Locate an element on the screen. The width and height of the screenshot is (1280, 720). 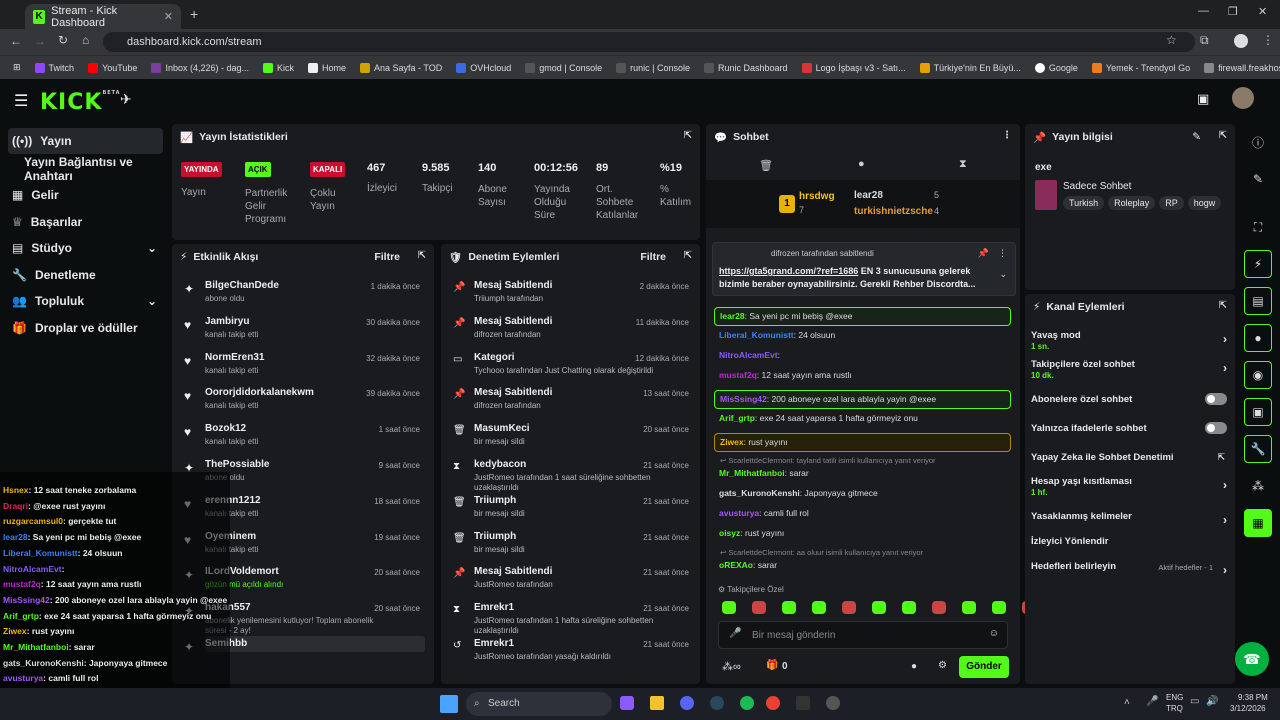
reload-icon: ↻ is located at coordinates (63, 40).